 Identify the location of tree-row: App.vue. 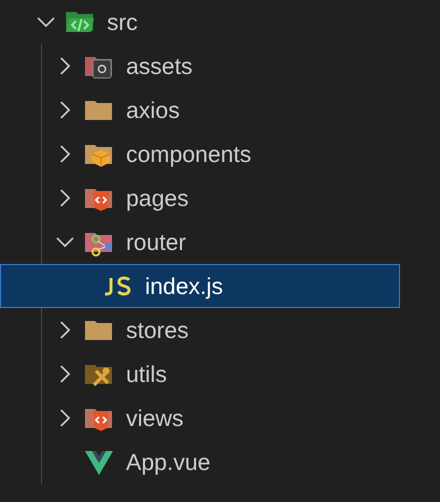
(200, 462).